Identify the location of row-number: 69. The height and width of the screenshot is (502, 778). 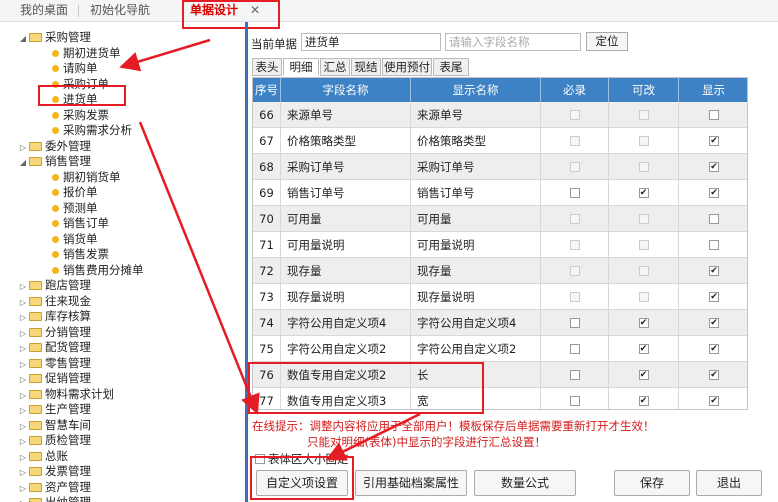
(267, 193).